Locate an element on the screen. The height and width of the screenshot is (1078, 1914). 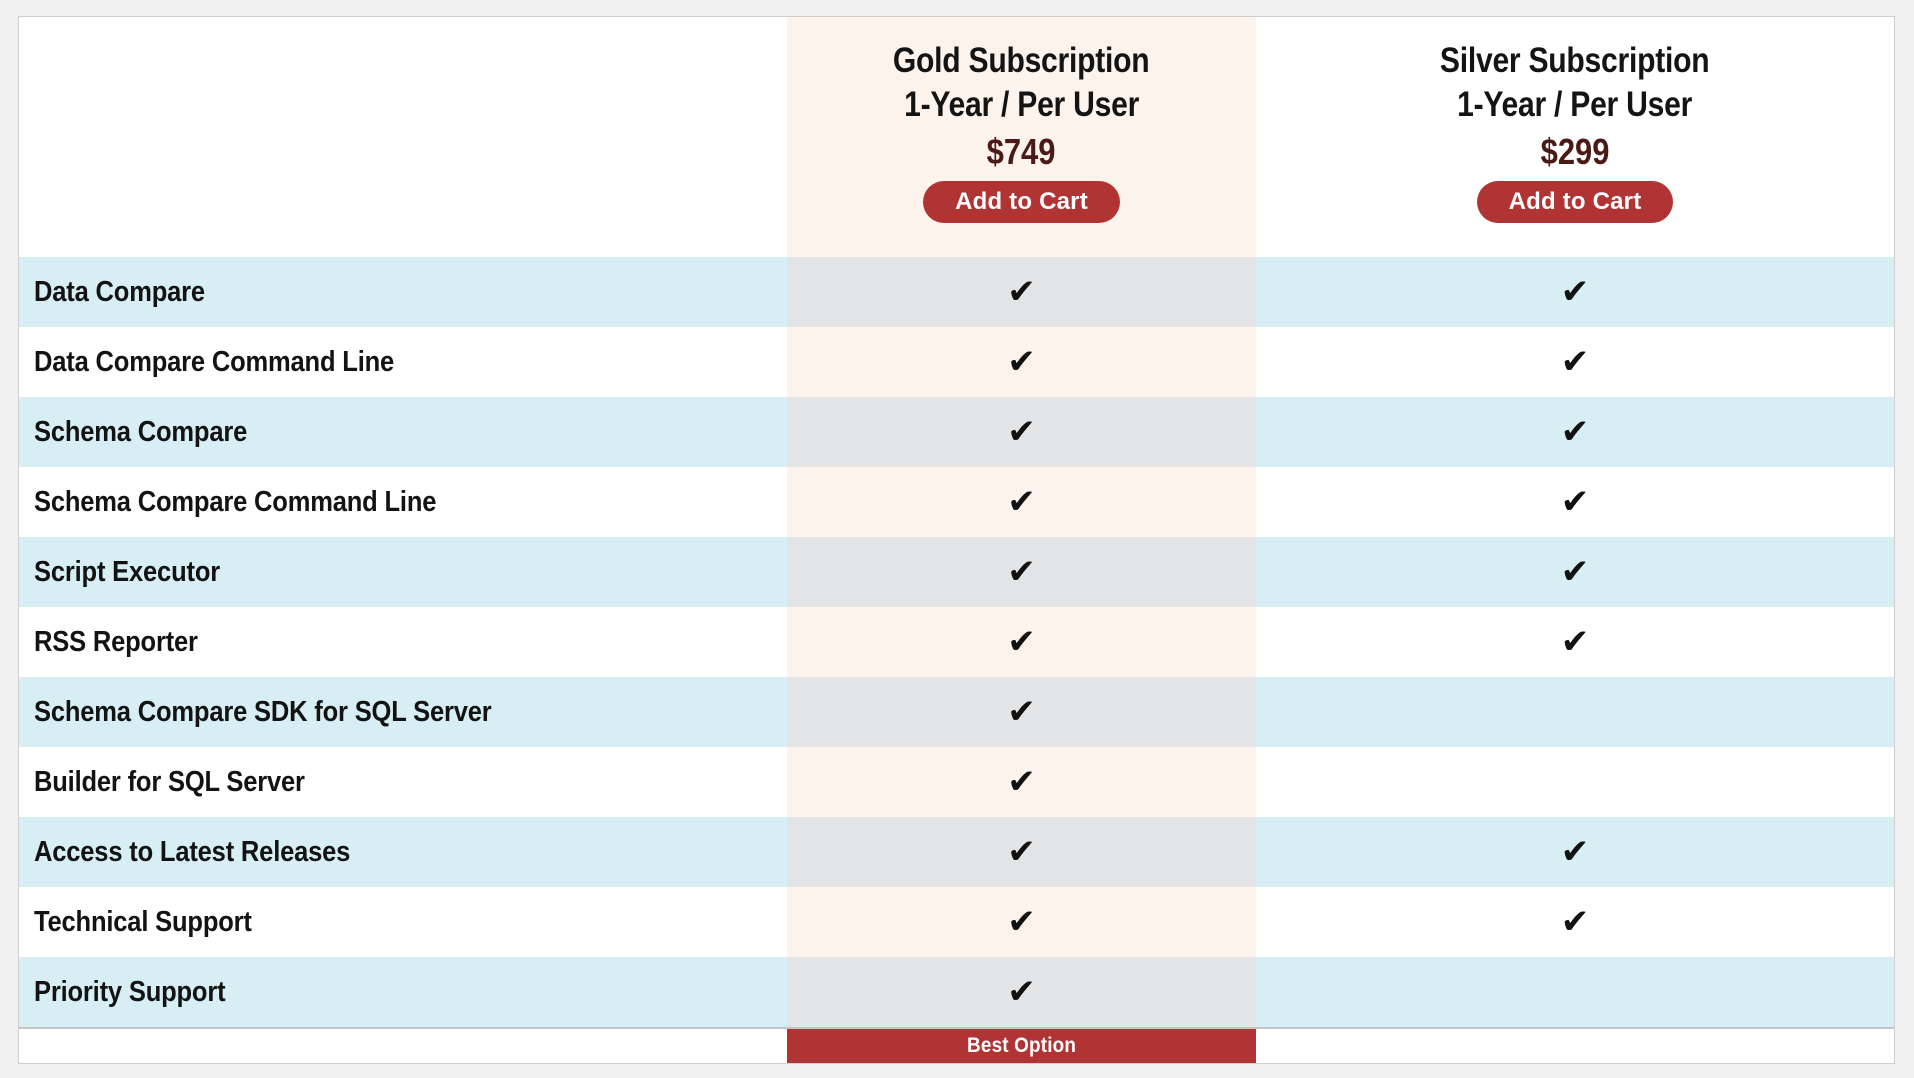
table-row: Schema Compare ✔ ✔ is located at coordinates (956, 432).